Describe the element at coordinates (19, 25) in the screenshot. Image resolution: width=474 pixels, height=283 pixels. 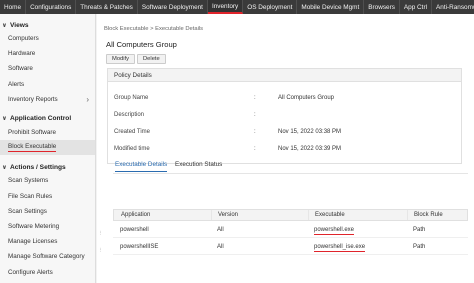
I see `sidebar-section-title: Views` at that location.